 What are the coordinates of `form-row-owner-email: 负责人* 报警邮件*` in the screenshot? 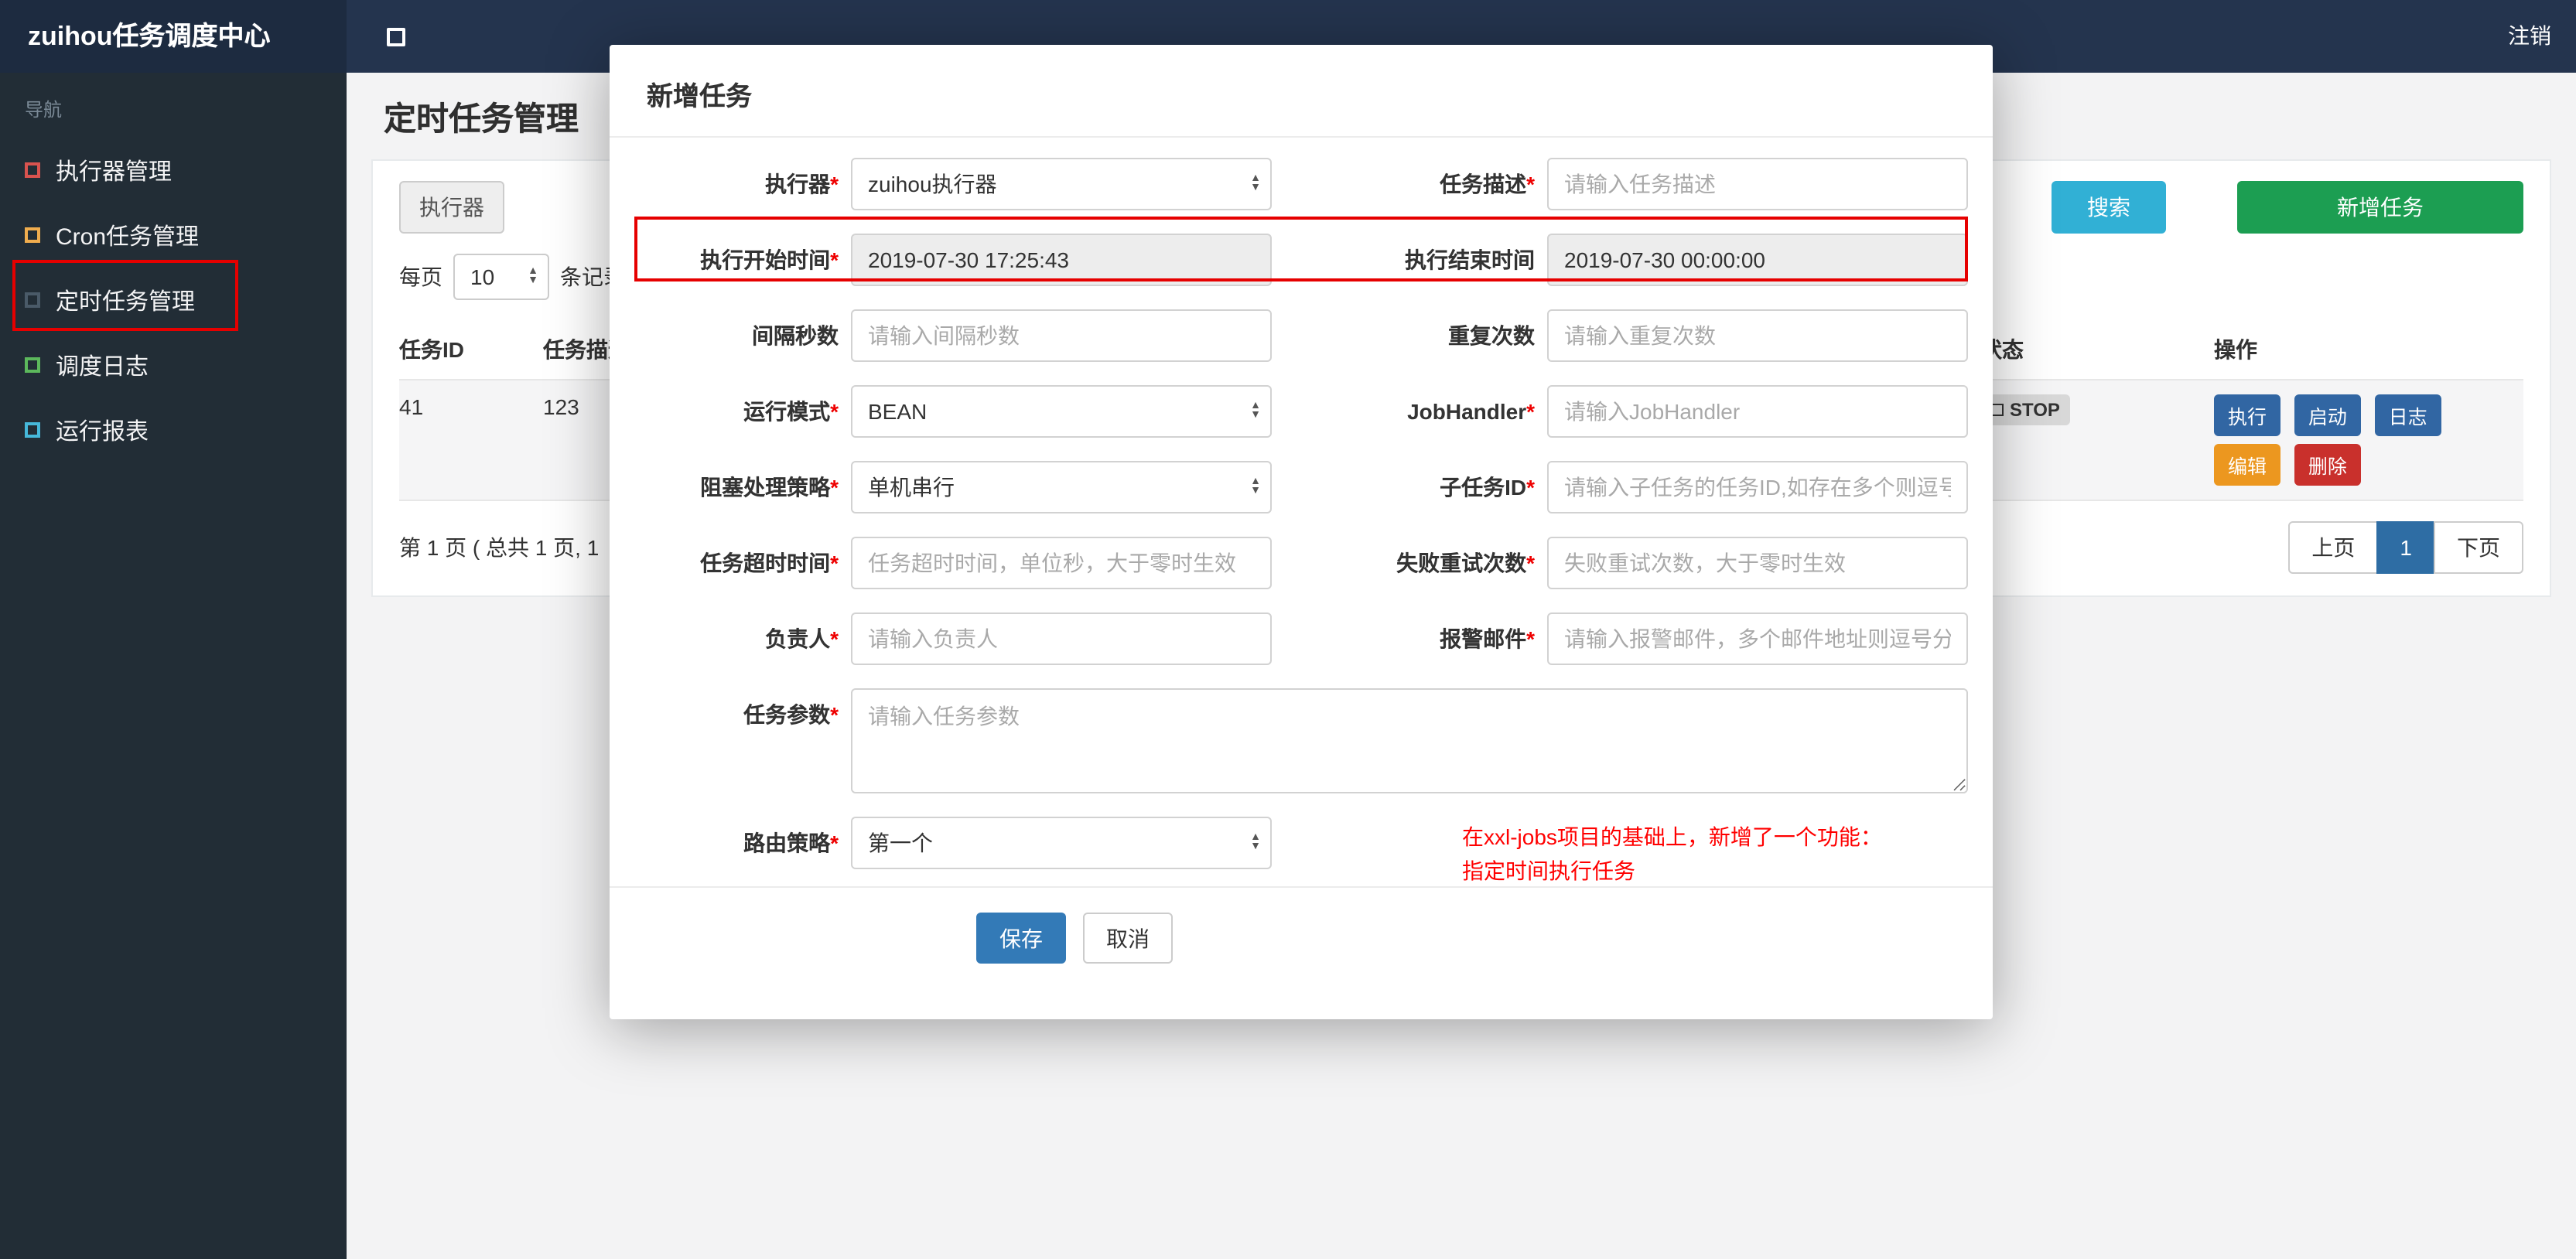 It's located at (1301, 638).